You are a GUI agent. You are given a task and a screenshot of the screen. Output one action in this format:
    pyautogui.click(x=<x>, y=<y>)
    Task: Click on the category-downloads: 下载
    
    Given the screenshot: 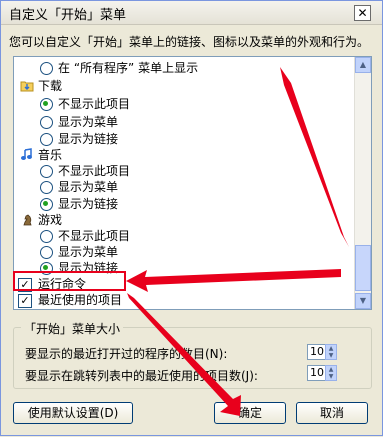 What is the action you would take?
    pyautogui.click(x=41, y=86)
    